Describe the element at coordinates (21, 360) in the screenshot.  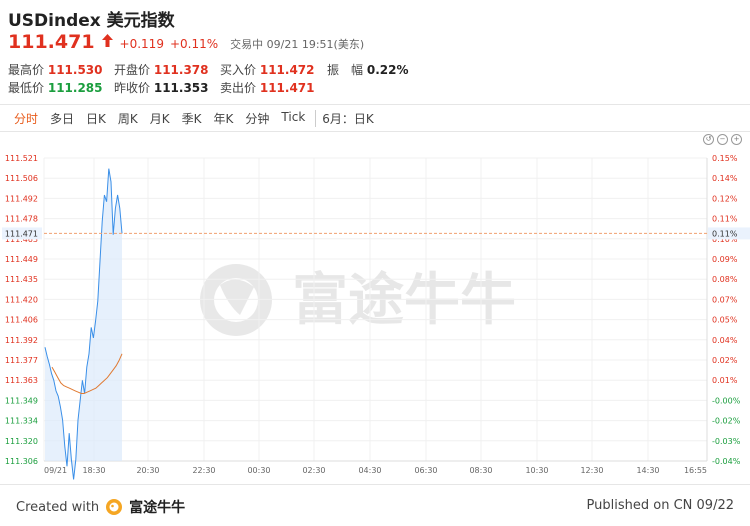
I see `y-tick-label: 111.377` at that location.